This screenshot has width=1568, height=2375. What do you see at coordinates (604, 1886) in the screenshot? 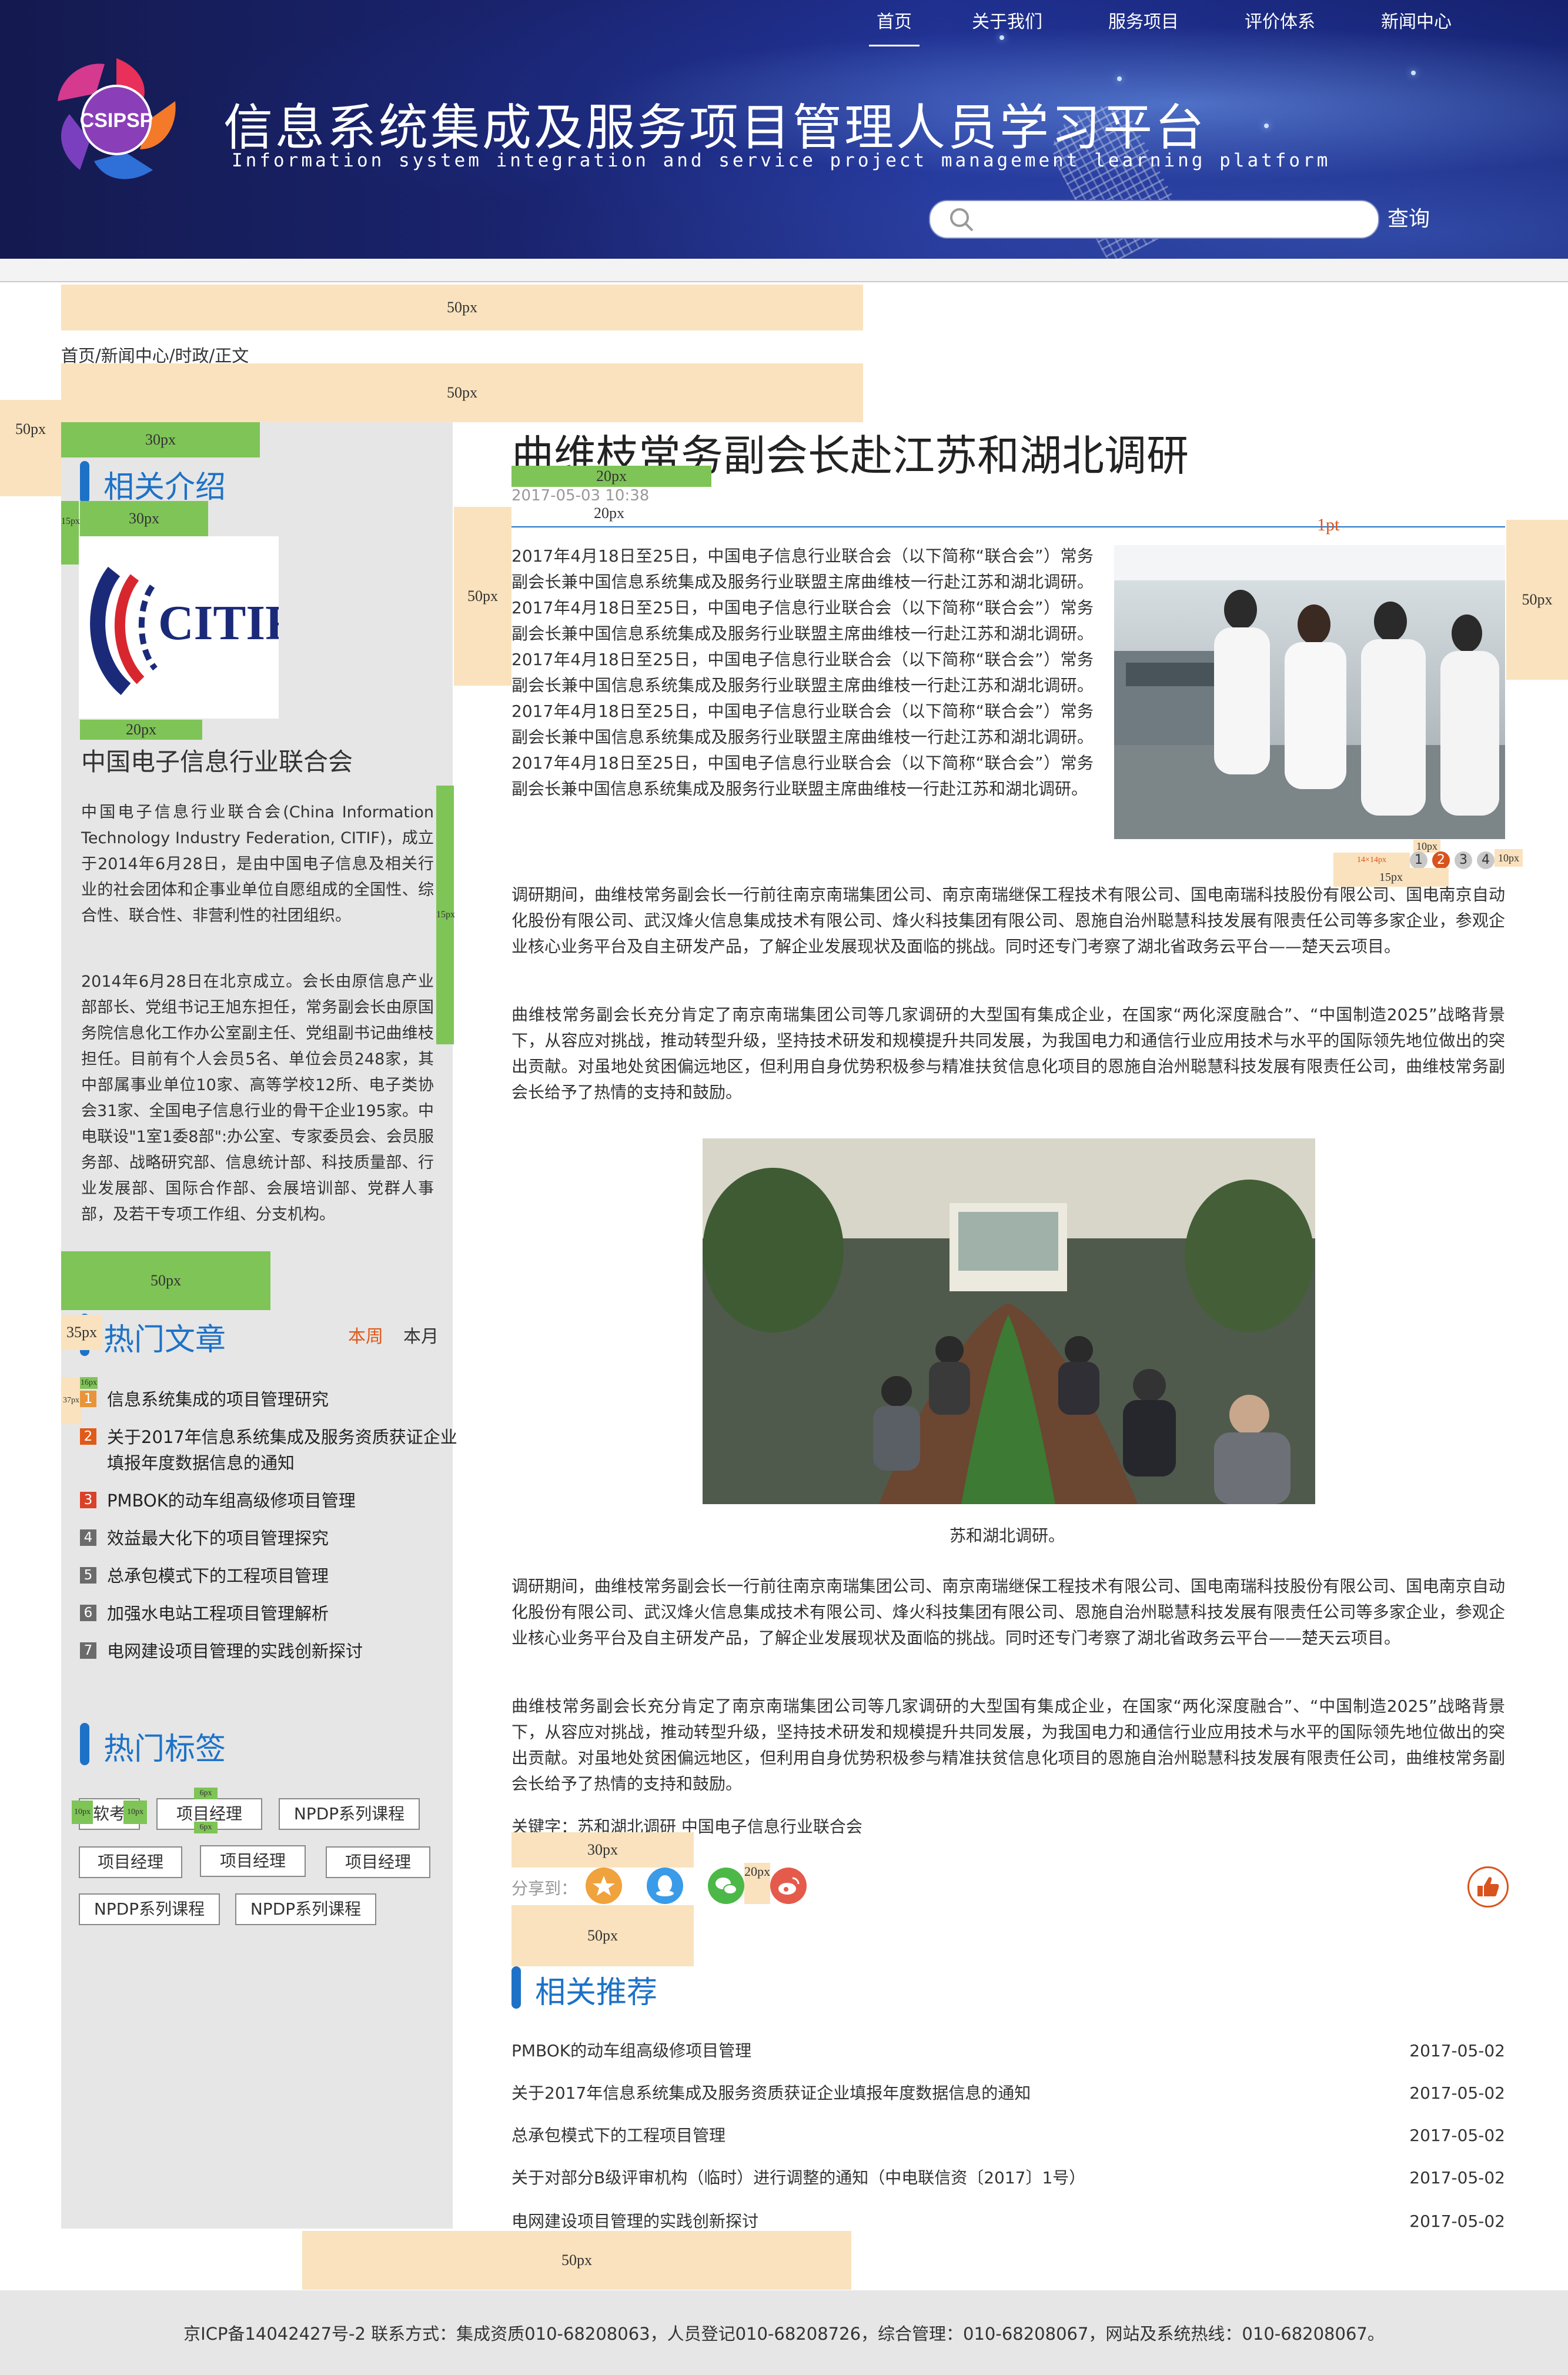
I see `qzone-icon` at bounding box center [604, 1886].